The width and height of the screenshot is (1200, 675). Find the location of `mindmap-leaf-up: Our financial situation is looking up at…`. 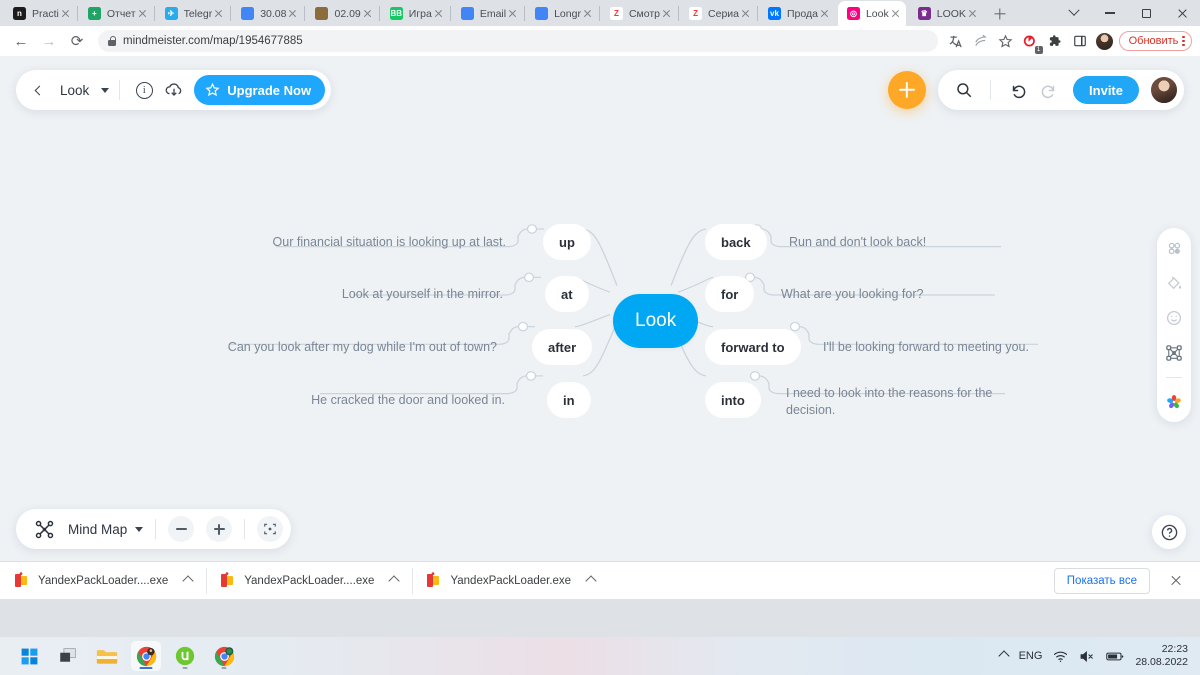

mindmap-leaf-up: Our financial situation is looking up at… is located at coordinates (336, 242).